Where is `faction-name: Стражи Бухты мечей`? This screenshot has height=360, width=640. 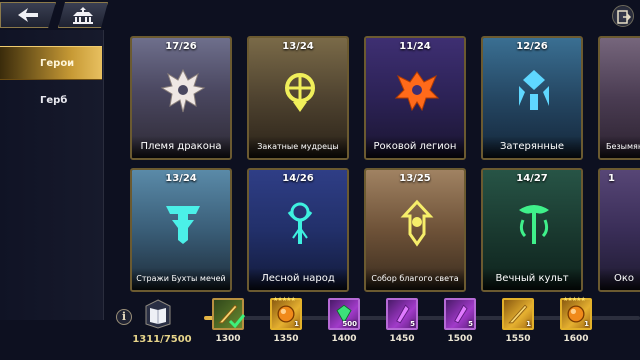
faction-name: Стражи Бухты мечей is located at coordinates (181, 279).